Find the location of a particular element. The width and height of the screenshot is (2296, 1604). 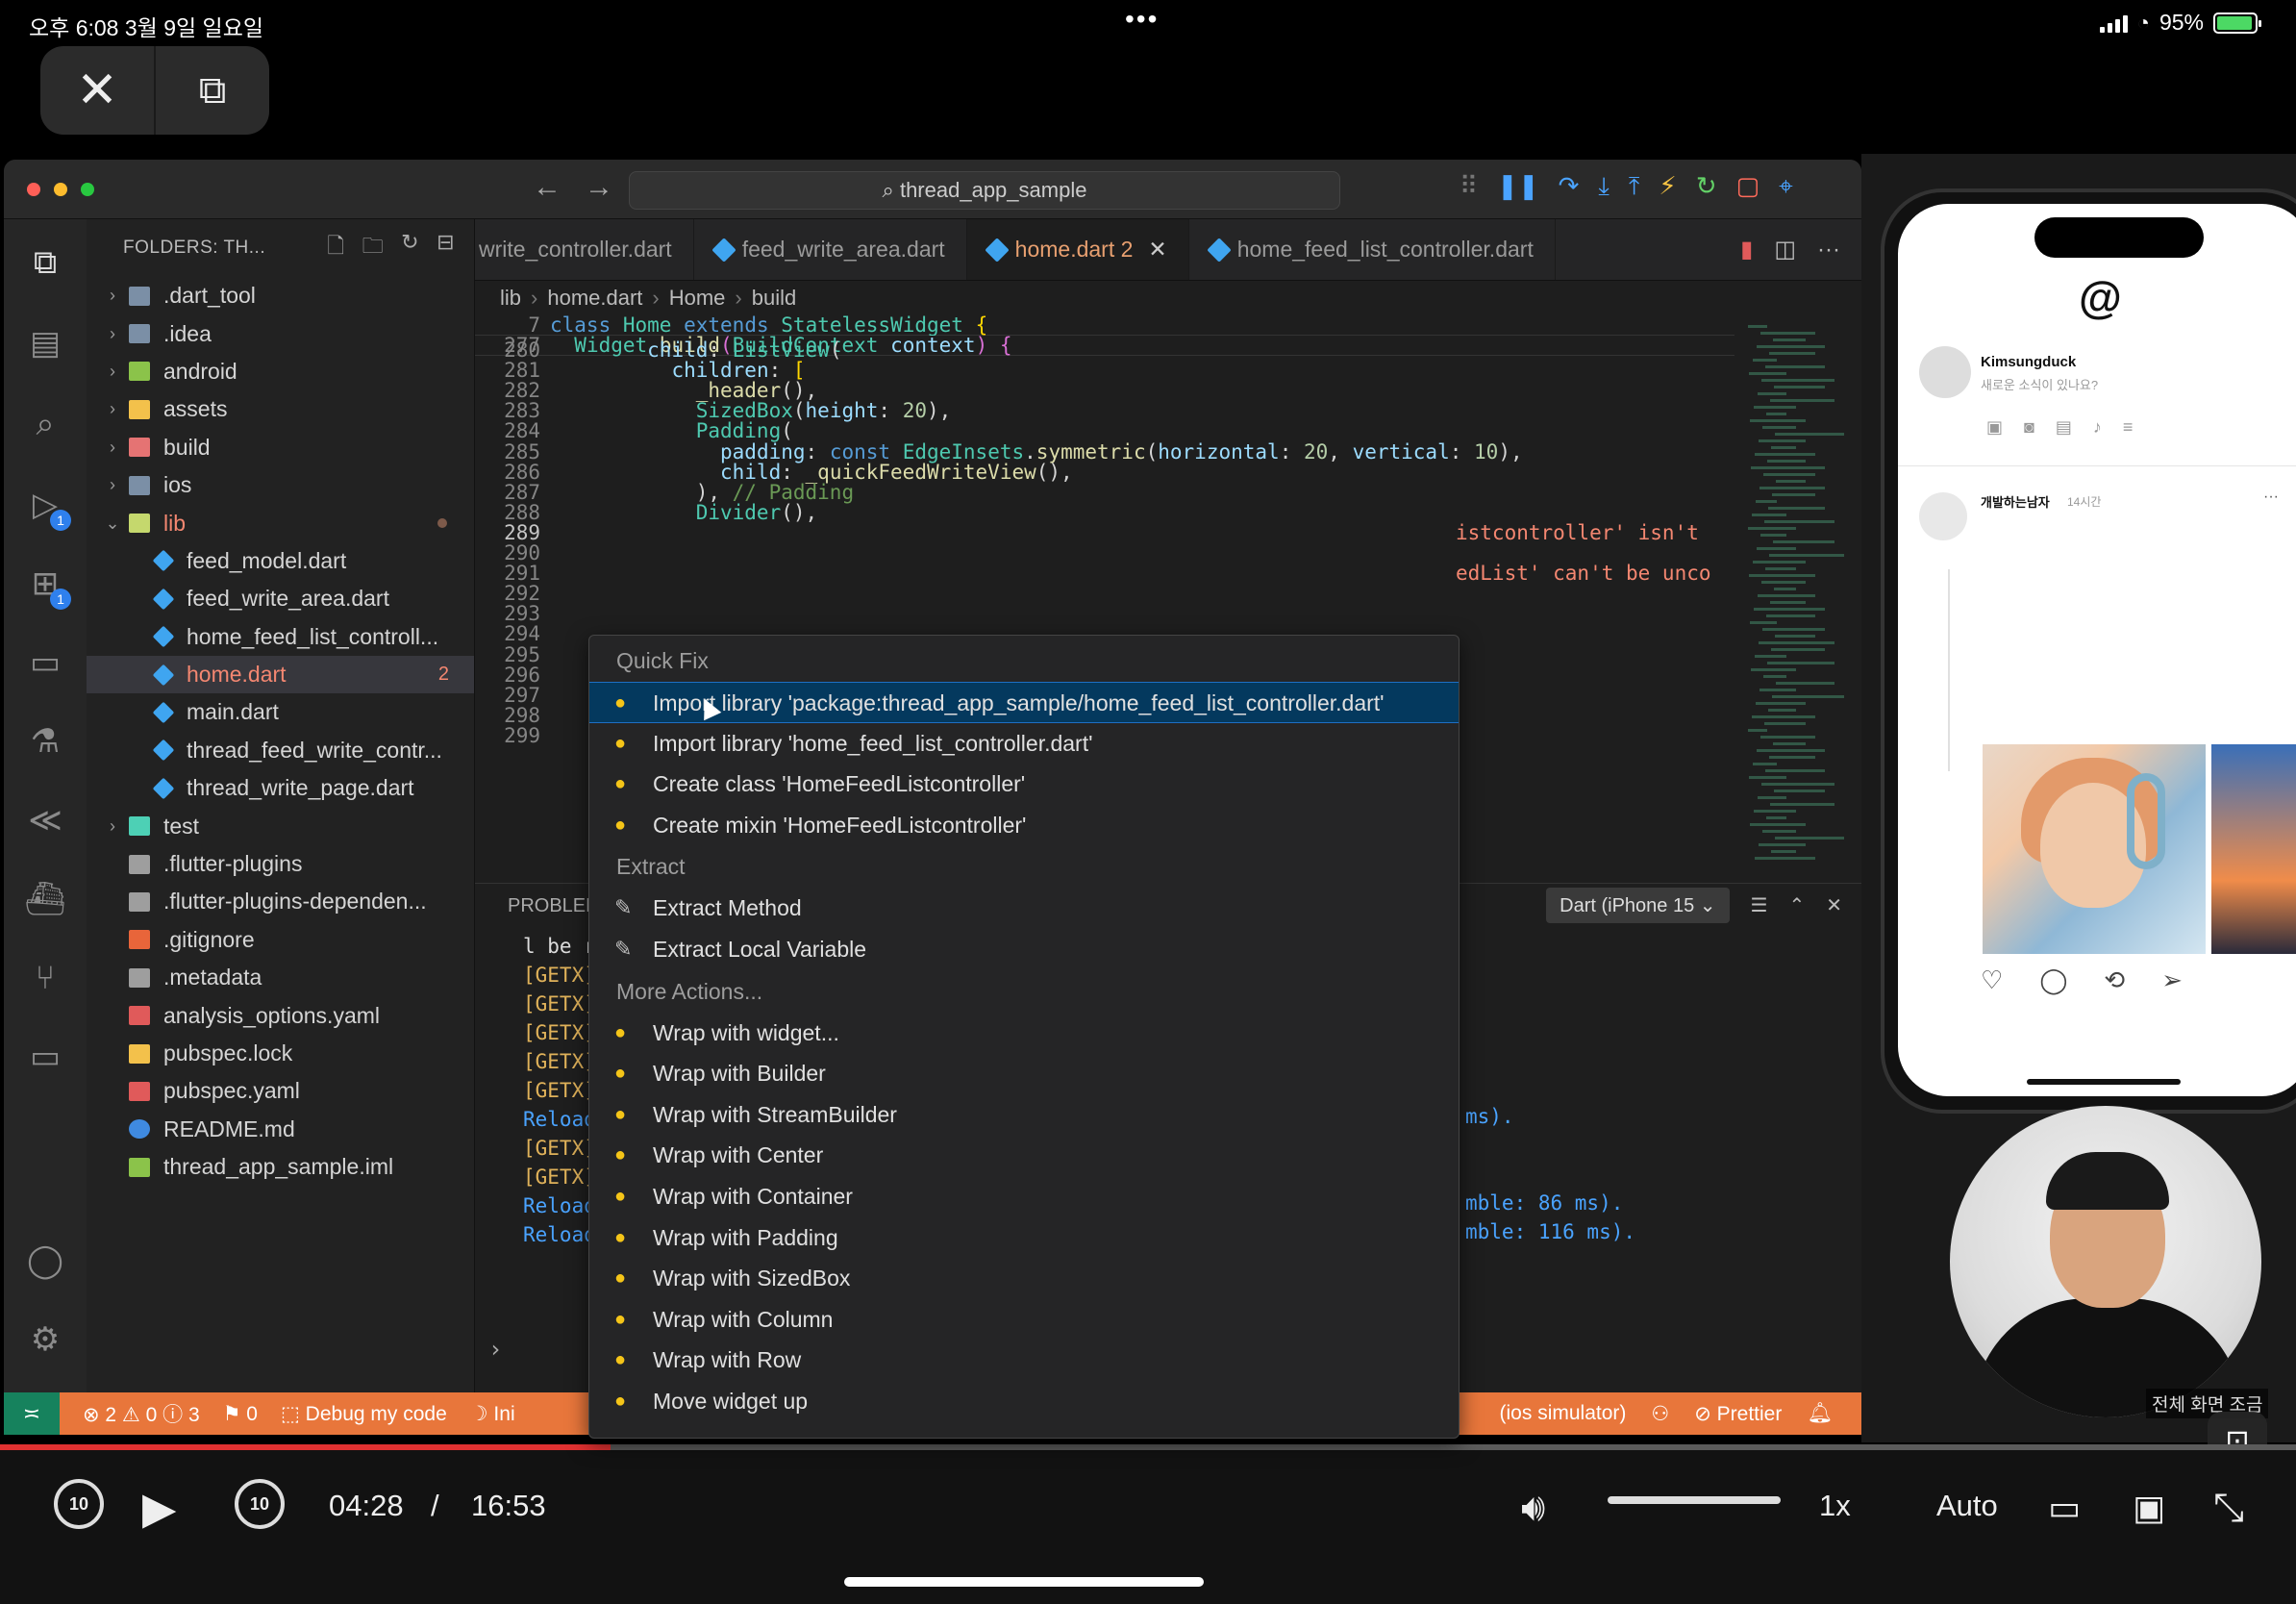

menu-item: ● Wrap with Column is located at coordinates (1024, 1320).